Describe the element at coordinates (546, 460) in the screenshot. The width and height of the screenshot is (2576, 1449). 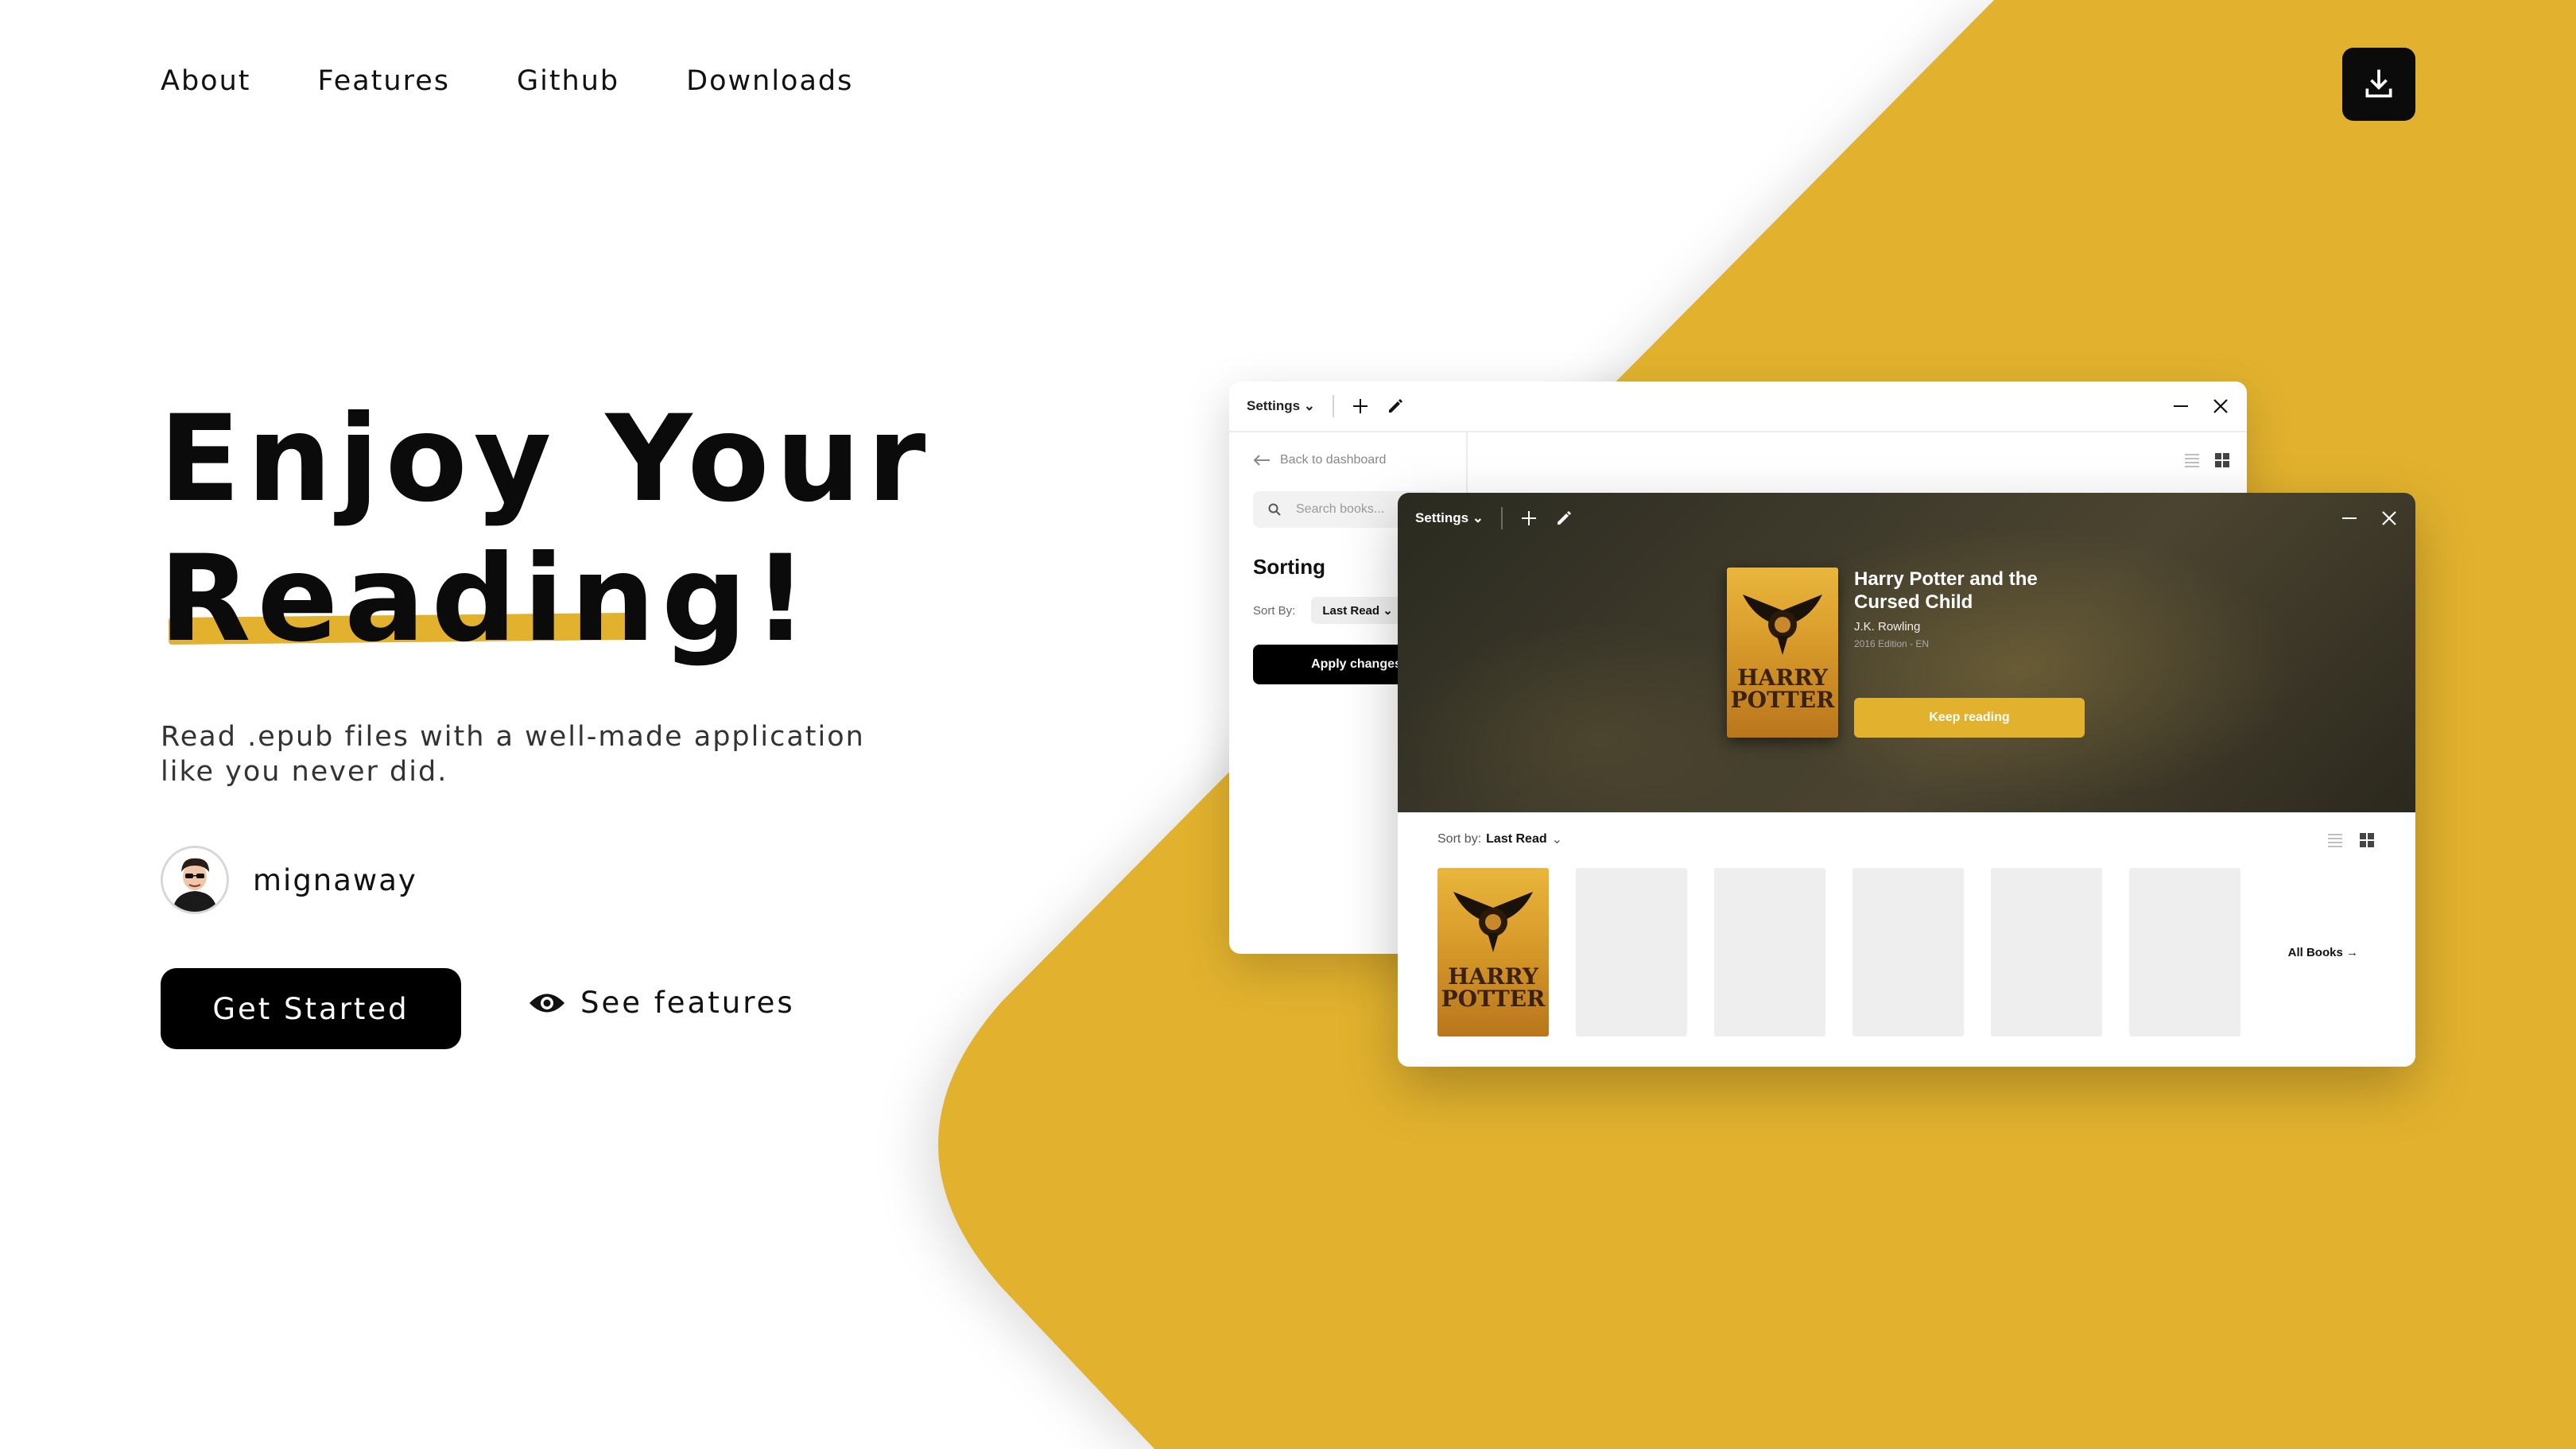
I see `hero-title-line1: Enjoy Your` at that location.